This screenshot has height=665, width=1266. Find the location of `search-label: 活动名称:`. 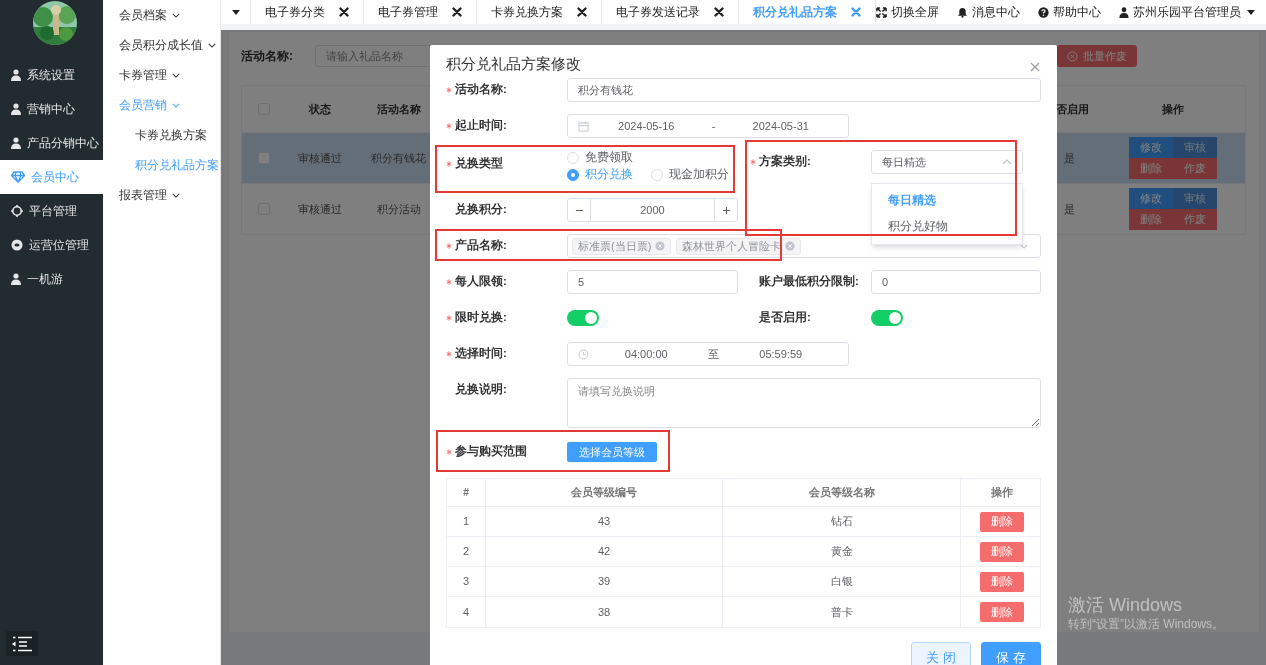

search-label: 活动名称: is located at coordinates (267, 56).